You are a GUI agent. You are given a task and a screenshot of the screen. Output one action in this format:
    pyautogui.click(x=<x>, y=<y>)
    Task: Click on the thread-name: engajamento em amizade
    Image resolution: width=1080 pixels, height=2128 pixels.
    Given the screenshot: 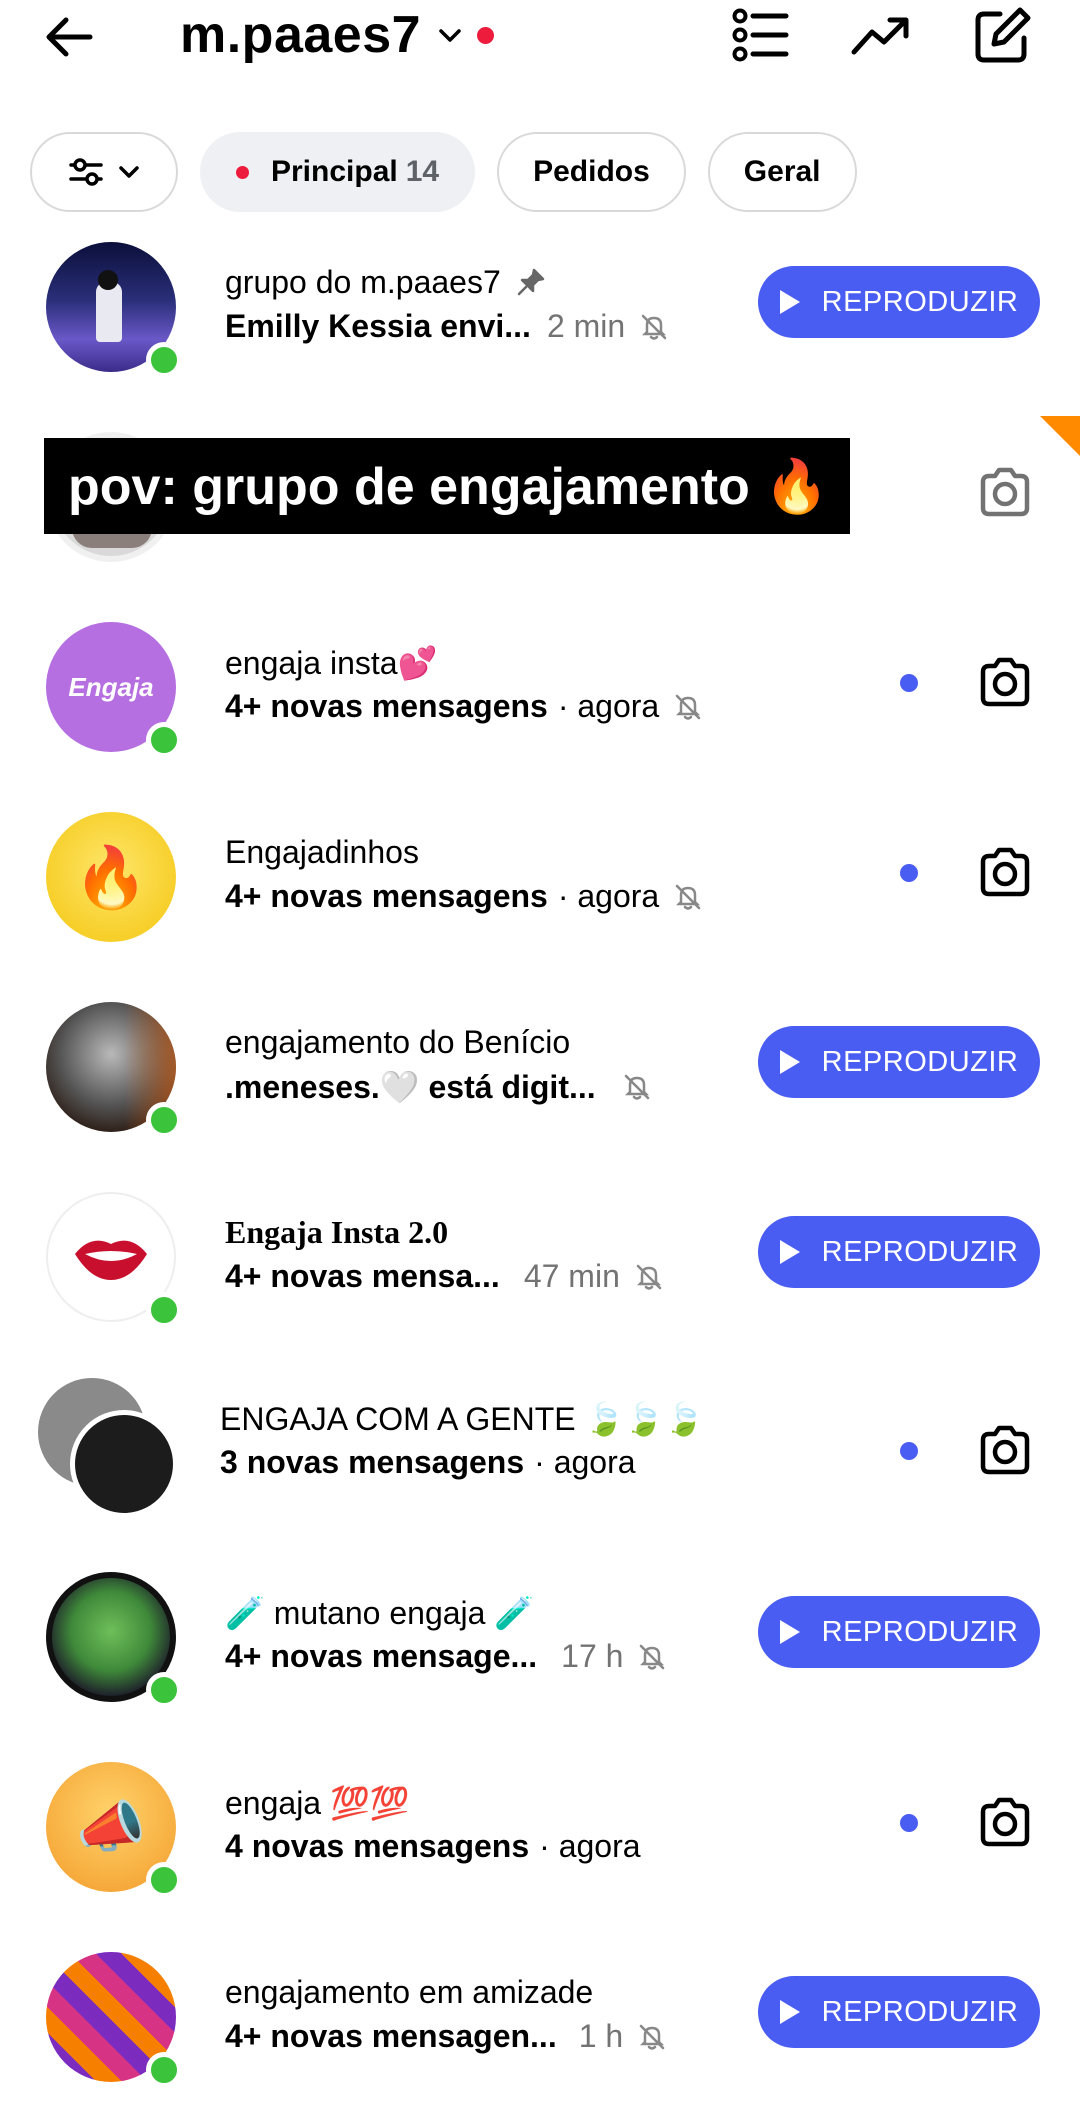 What is the action you would take?
    pyautogui.click(x=409, y=1992)
    